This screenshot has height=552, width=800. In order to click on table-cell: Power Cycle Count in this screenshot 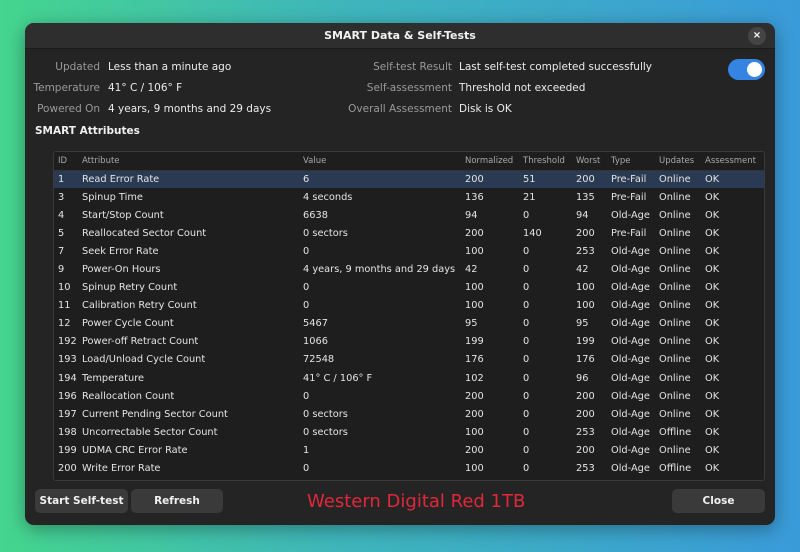, I will do `click(128, 324)`.